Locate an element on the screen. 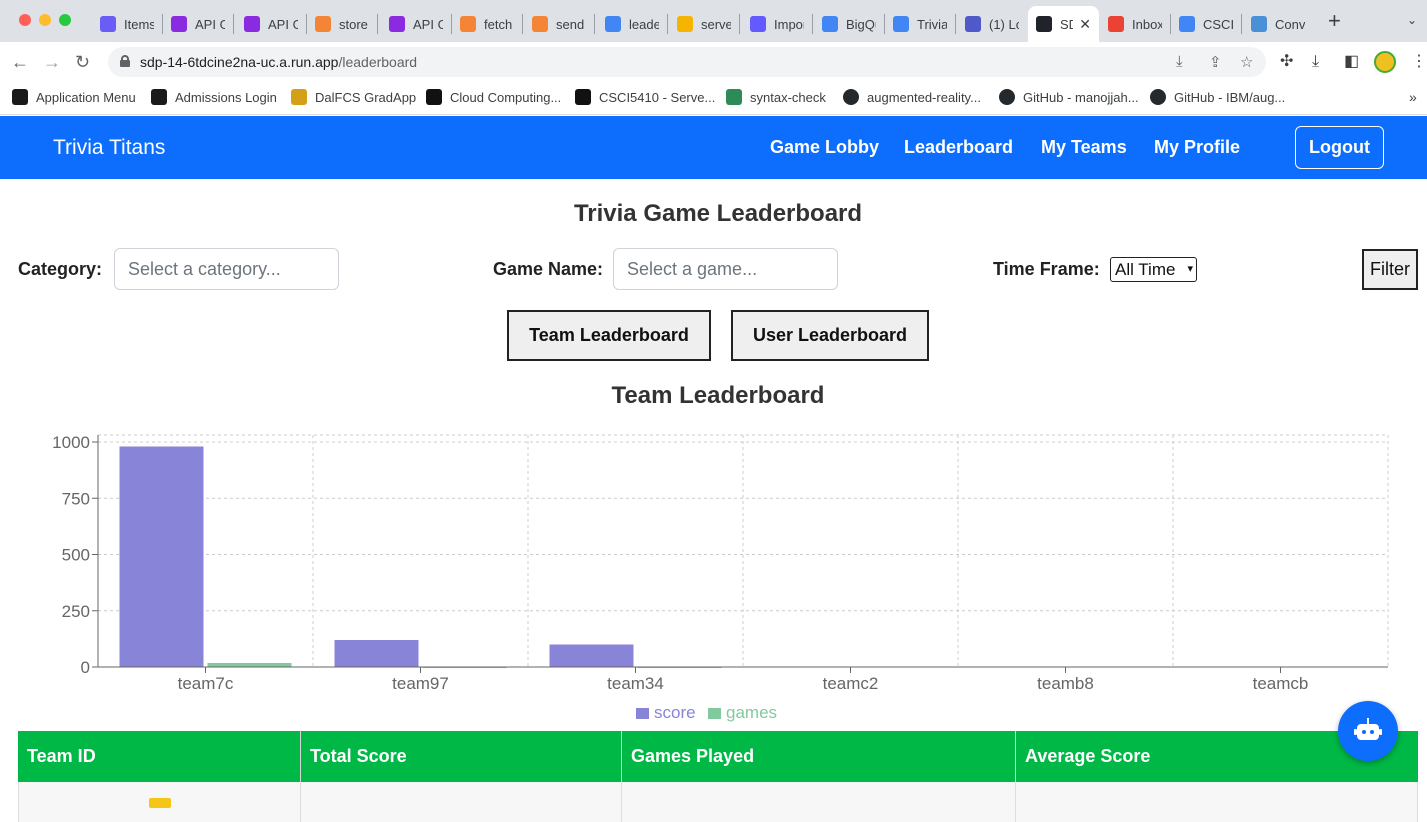 Image resolution: width=1427 pixels, height=822 pixels. tab-title: Inbox is located at coordinates (1147, 24).